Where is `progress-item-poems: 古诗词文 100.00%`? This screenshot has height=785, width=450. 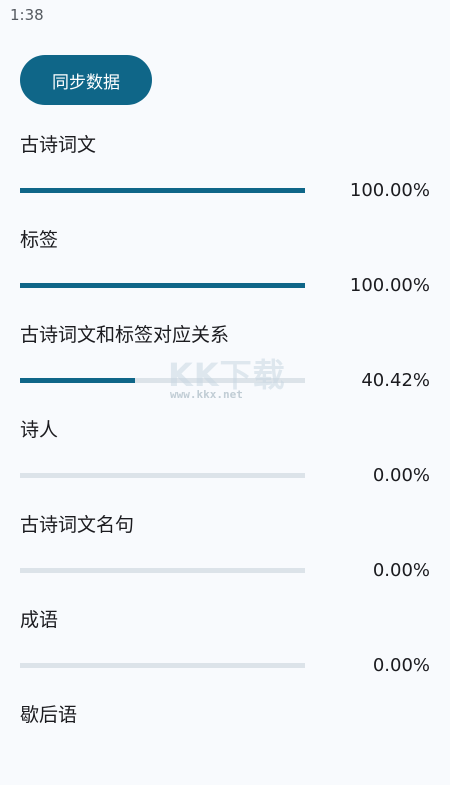
progress-item-poems: 古诗词文 100.00% is located at coordinates (225, 167).